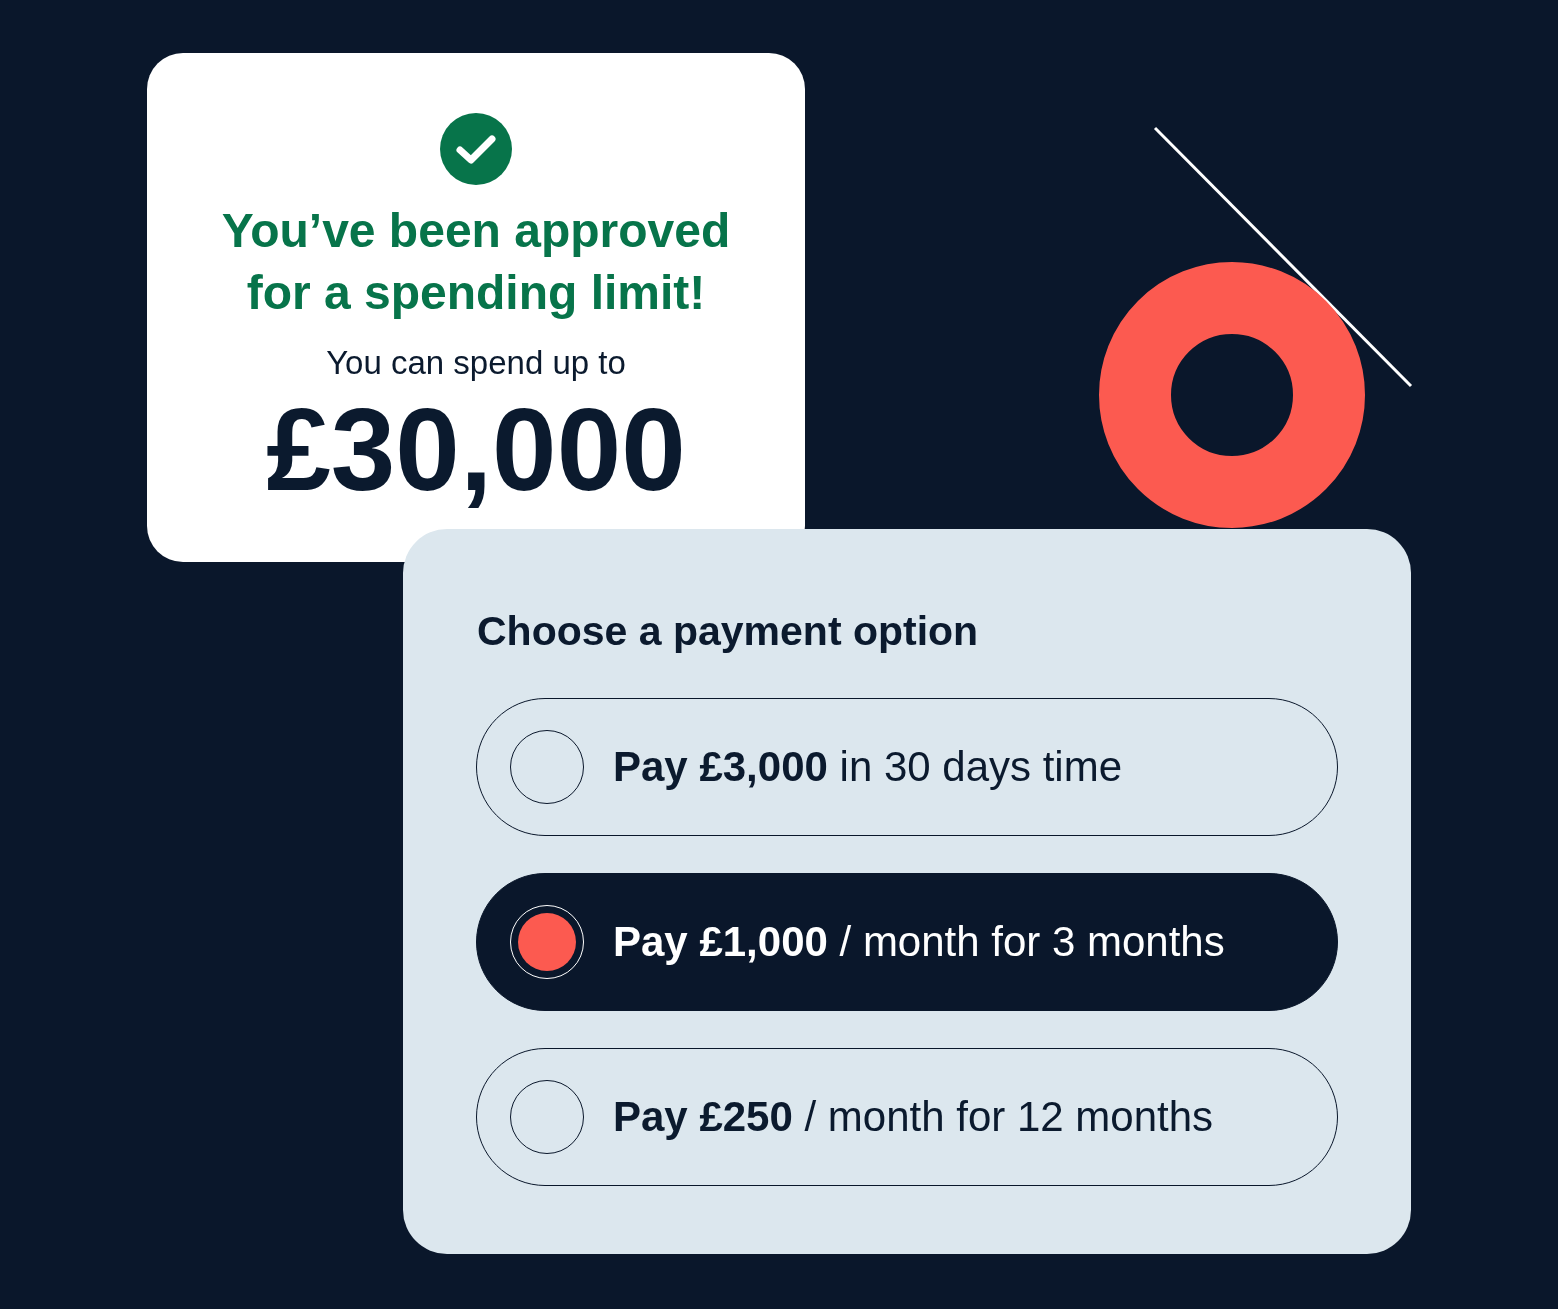 The height and width of the screenshot is (1309, 1558). Describe the element at coordinates (907, 942) in the screenshot. I see `payment-option: Pay £1,000 / month for 3 months` at that location.